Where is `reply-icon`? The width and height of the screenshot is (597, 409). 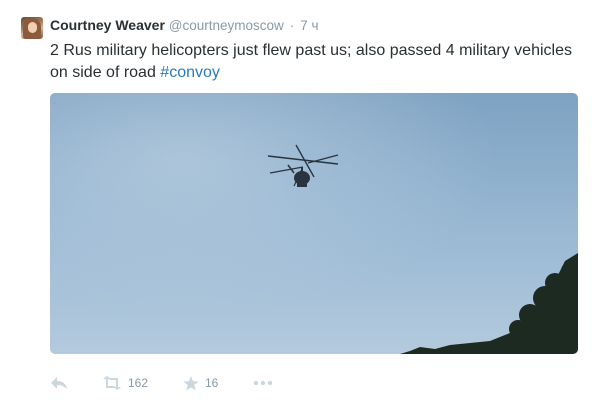
reply-icon is located at coordinates (59, 383).